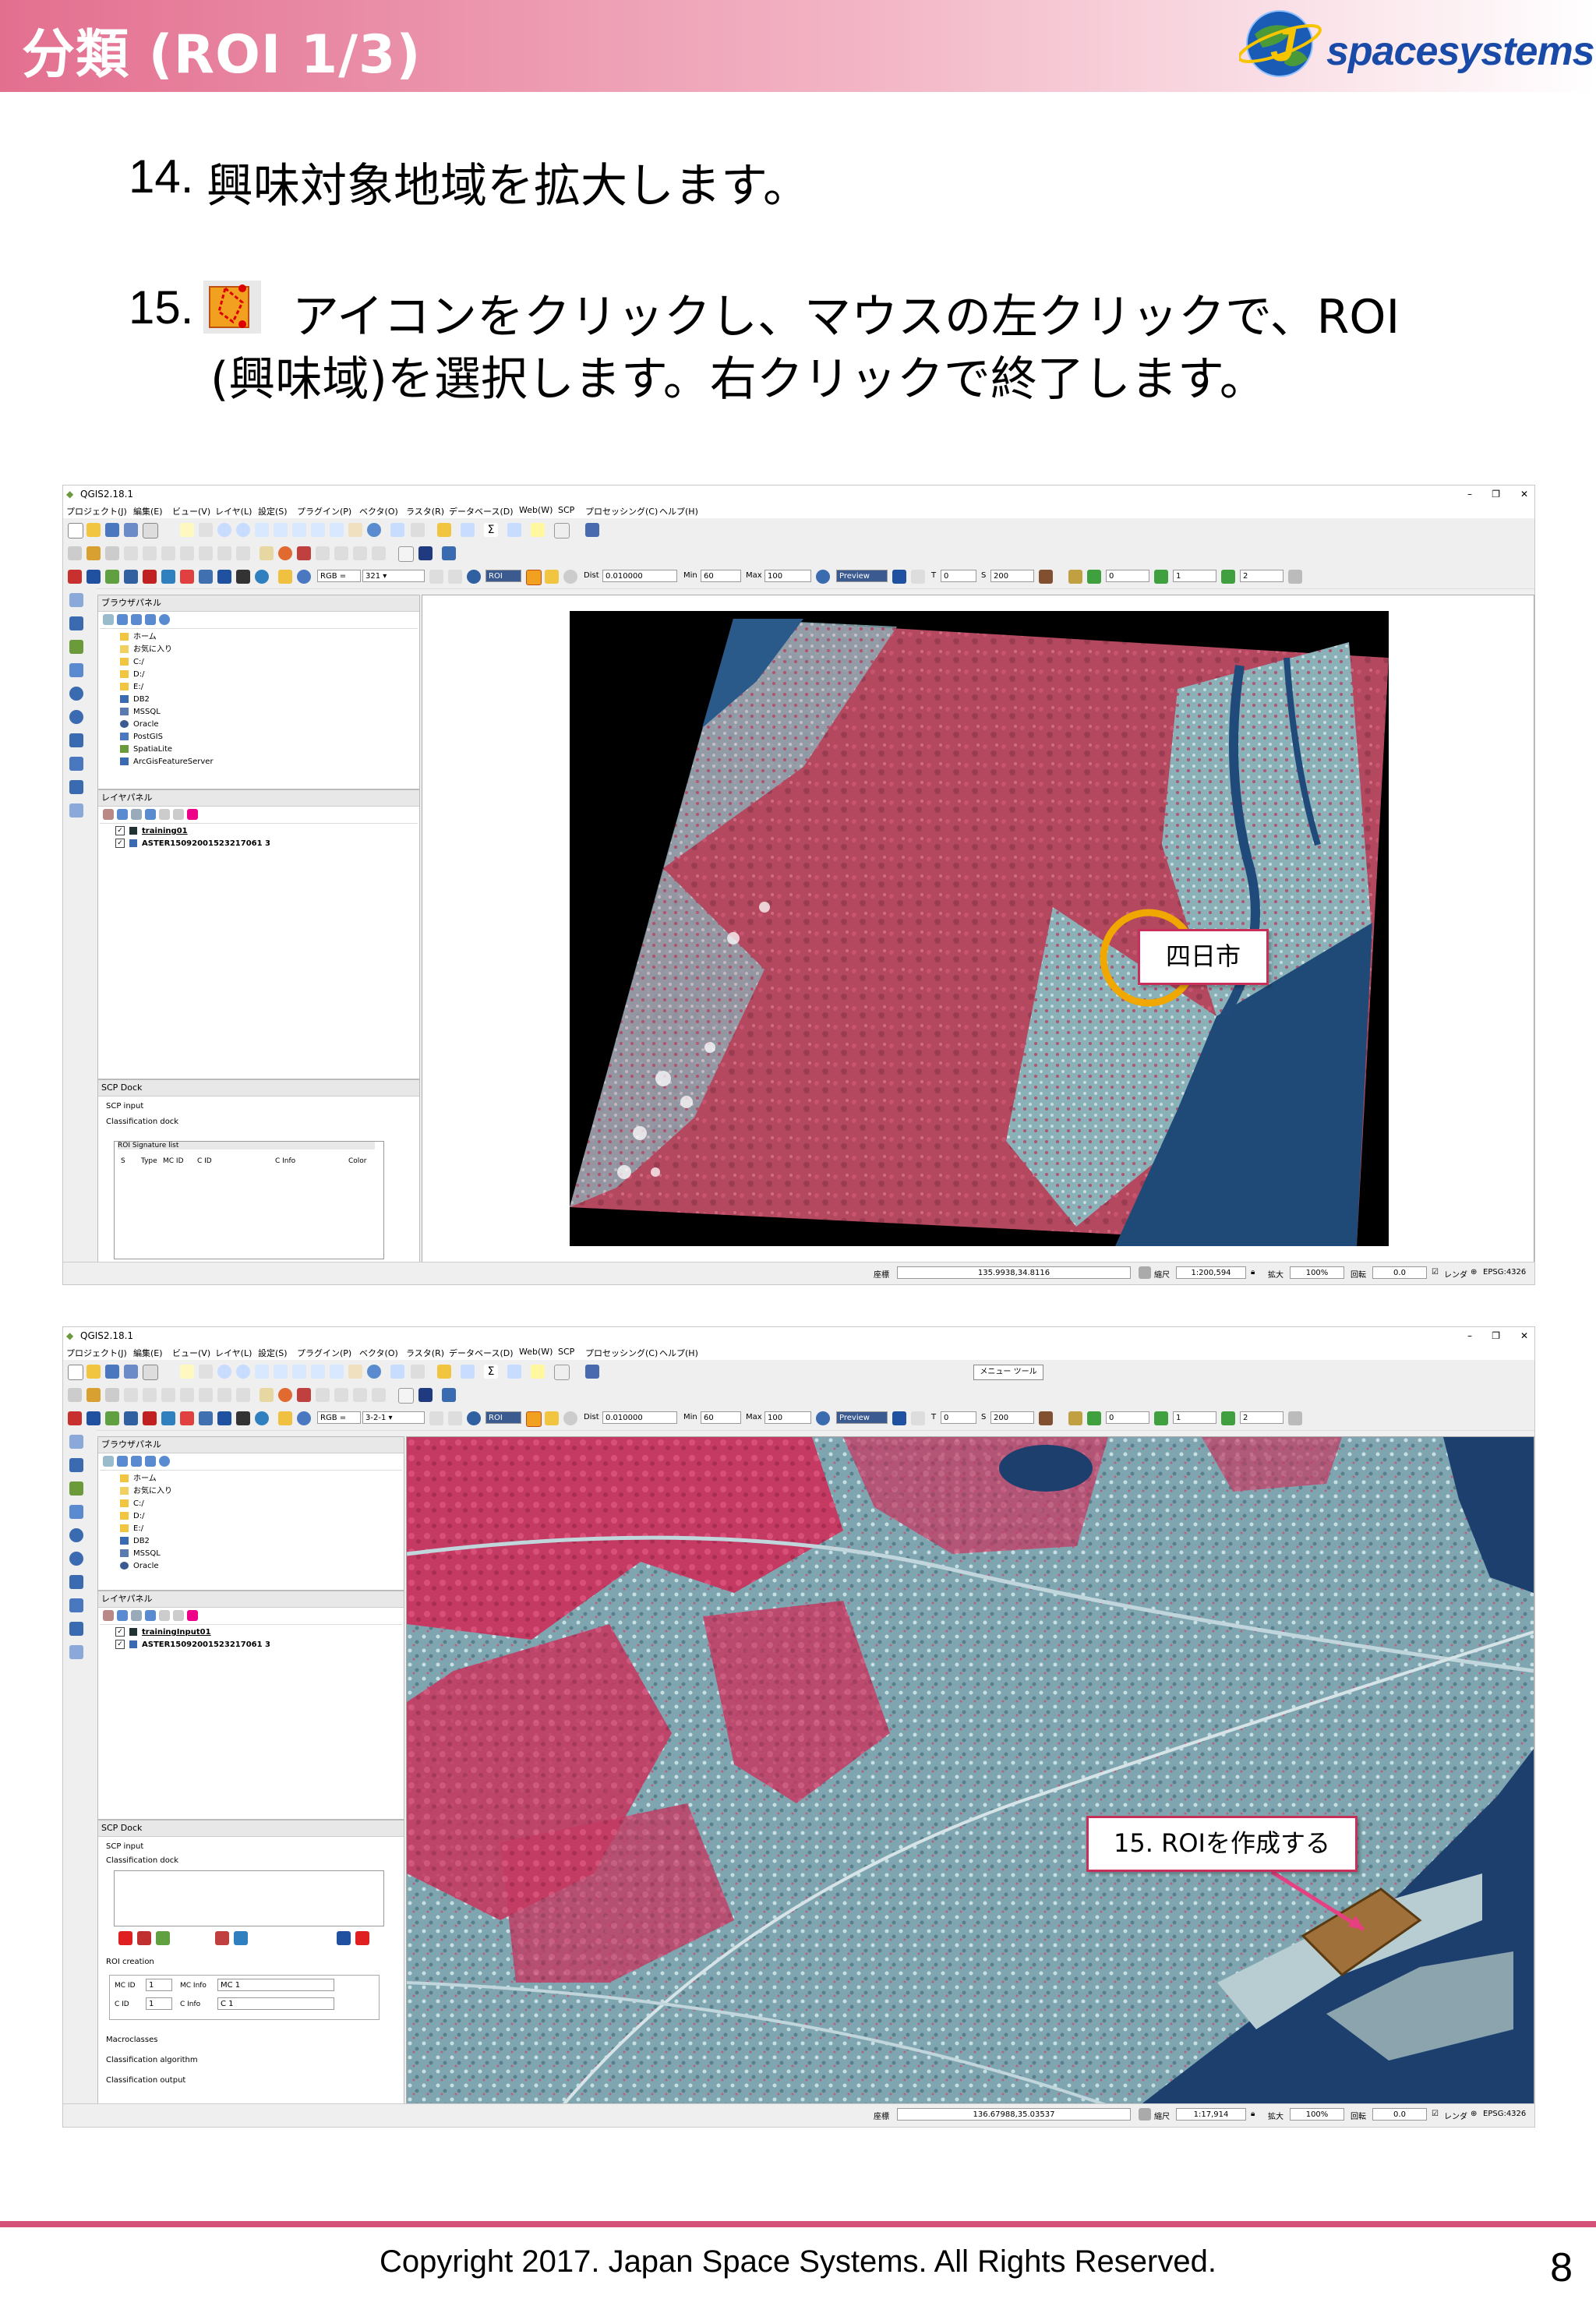 Image resolution: width=1596 pixels, height=2306 pixels. Describe the element at coordinates (76, 787) in the screenshot. I see `add-virtual-icon` at that location.